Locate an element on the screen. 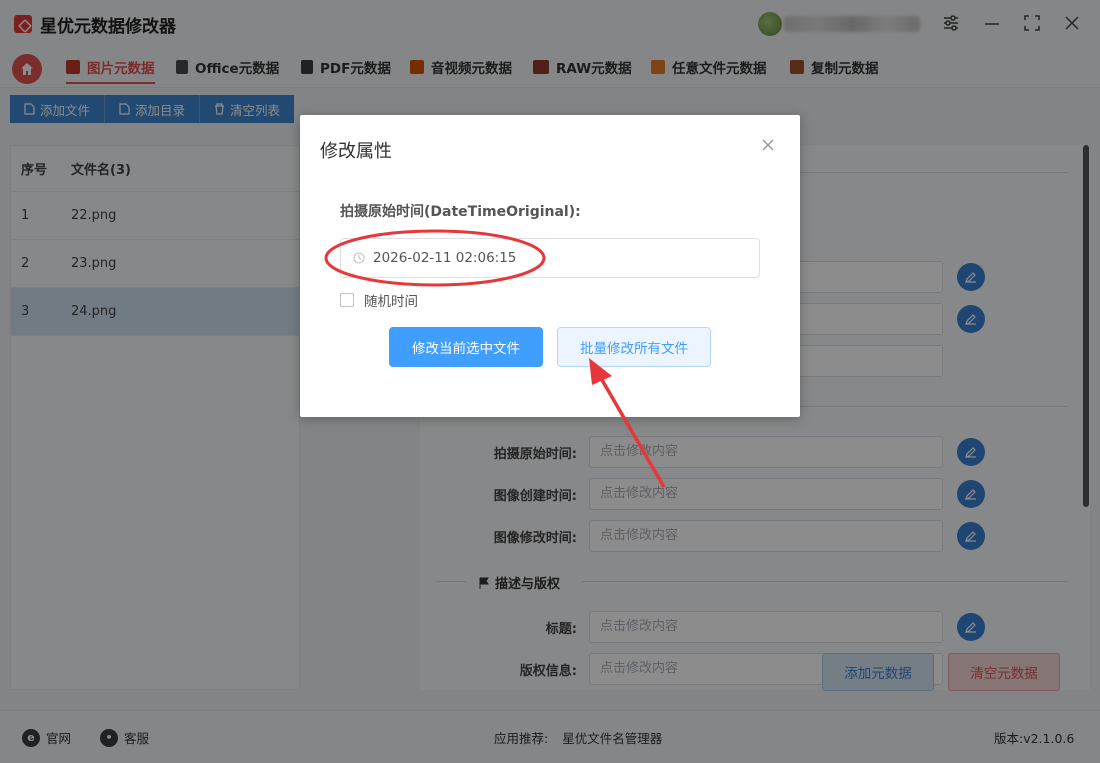  datetime-picker: 2026-02-11 02:06:15 is located at coordinates (550, 258).